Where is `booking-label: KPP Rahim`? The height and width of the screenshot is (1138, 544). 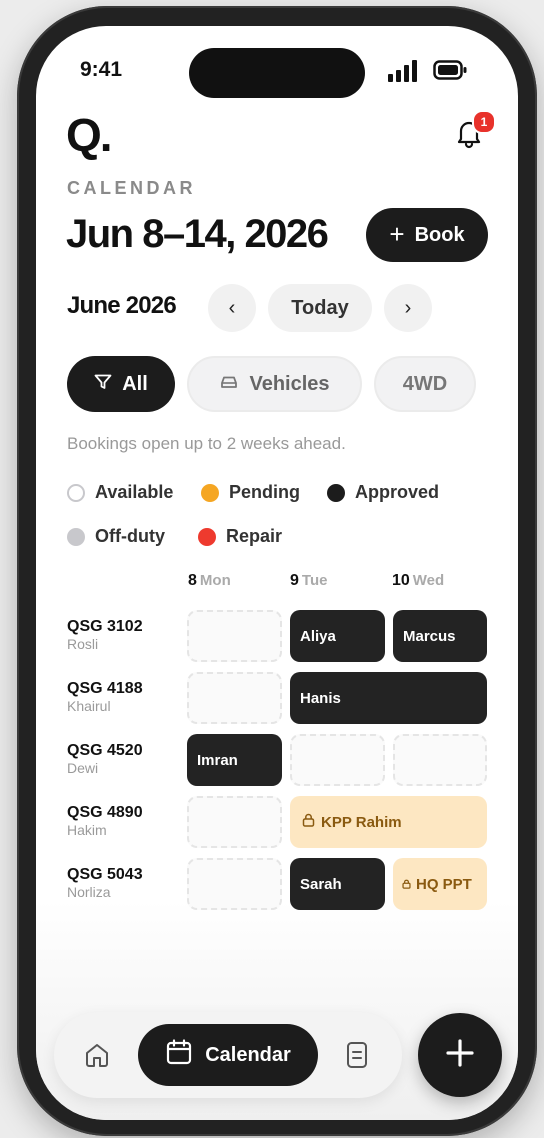 booking-label: KPP Rahim is located at coordinates (361, 822).